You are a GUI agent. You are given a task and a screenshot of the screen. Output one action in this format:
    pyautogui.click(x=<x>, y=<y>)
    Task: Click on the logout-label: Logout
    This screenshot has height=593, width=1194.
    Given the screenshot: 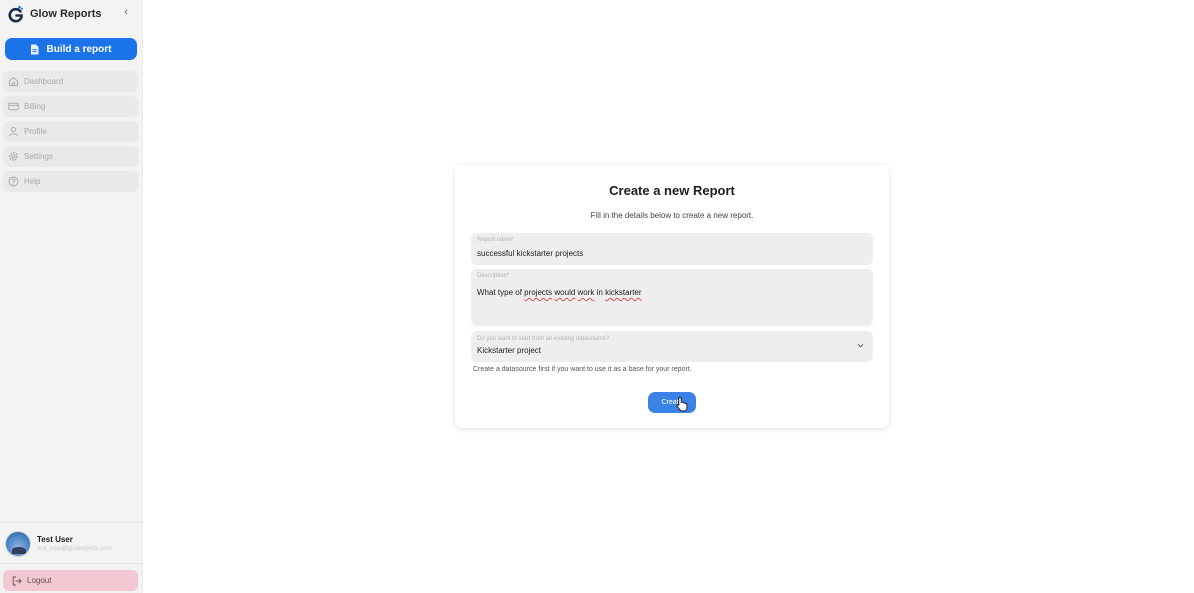 What is the action you would take?
    pyautogui.click(x=39, y=580)
    